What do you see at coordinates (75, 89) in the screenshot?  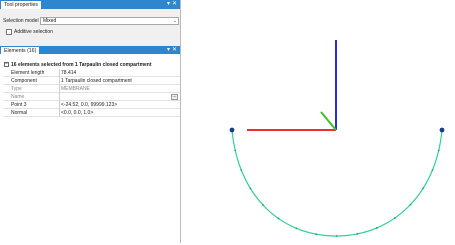 I see `property-value: MEMBRANE` at bounding box center [75, 89].